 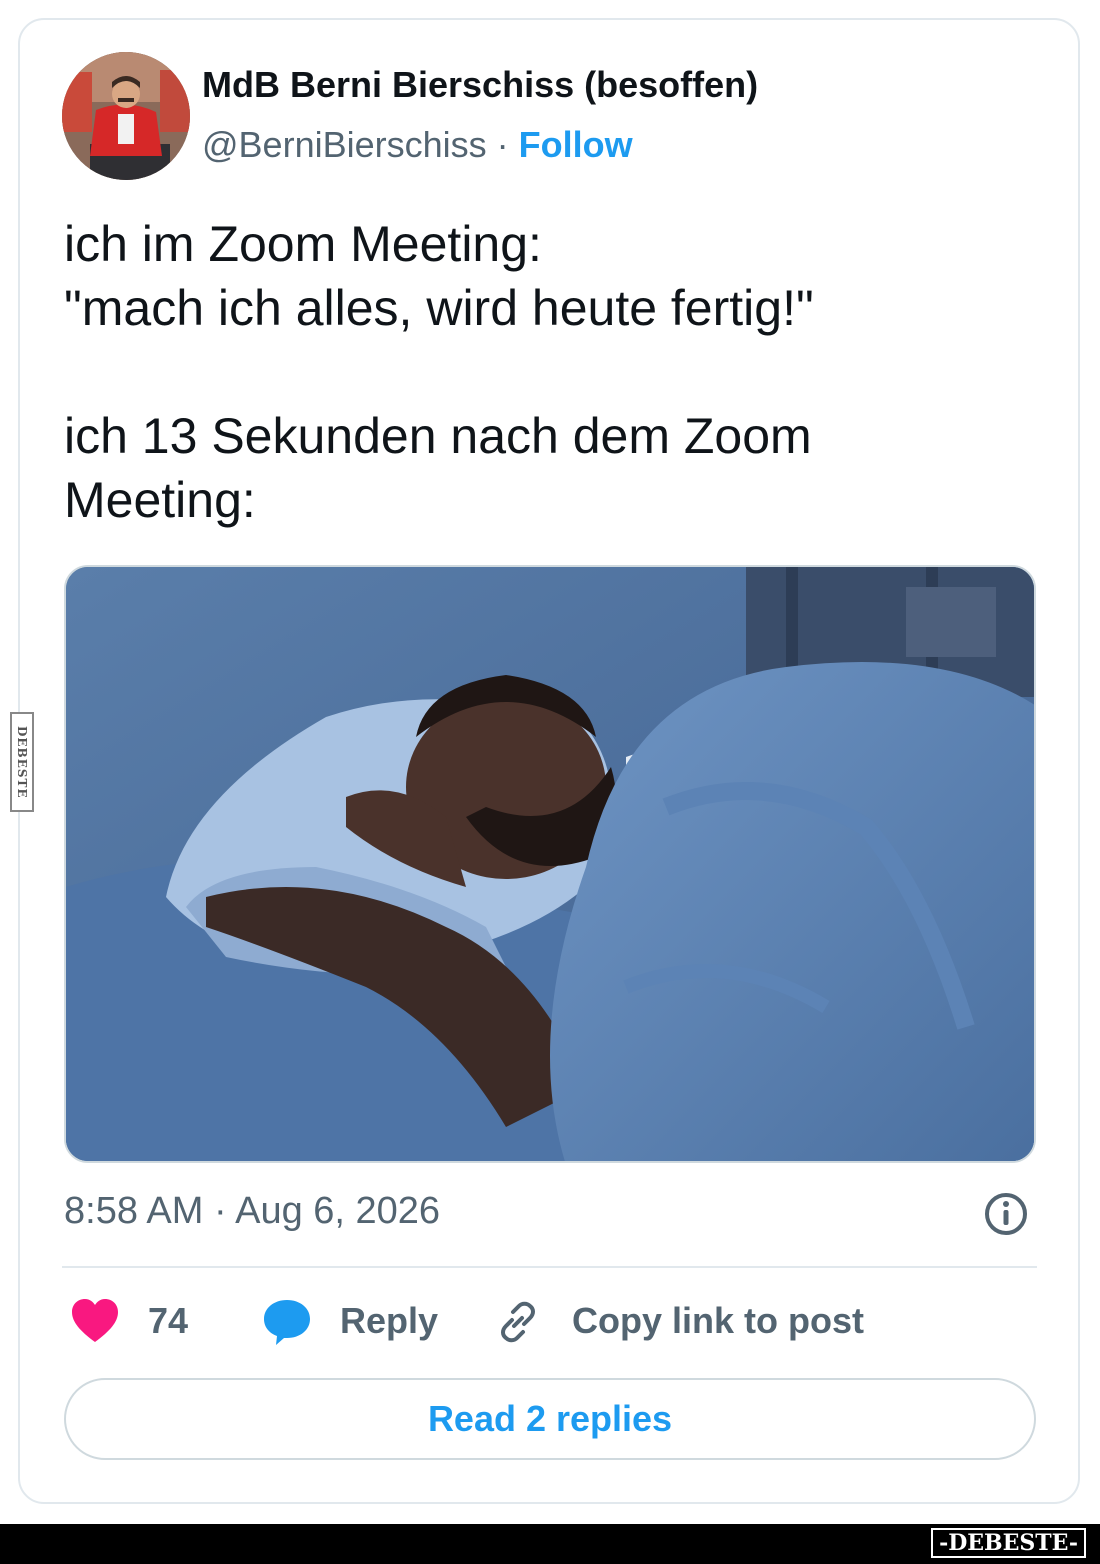 I want to click on read-replies-button: Read 2 replies, so click(x=550, y=1419).